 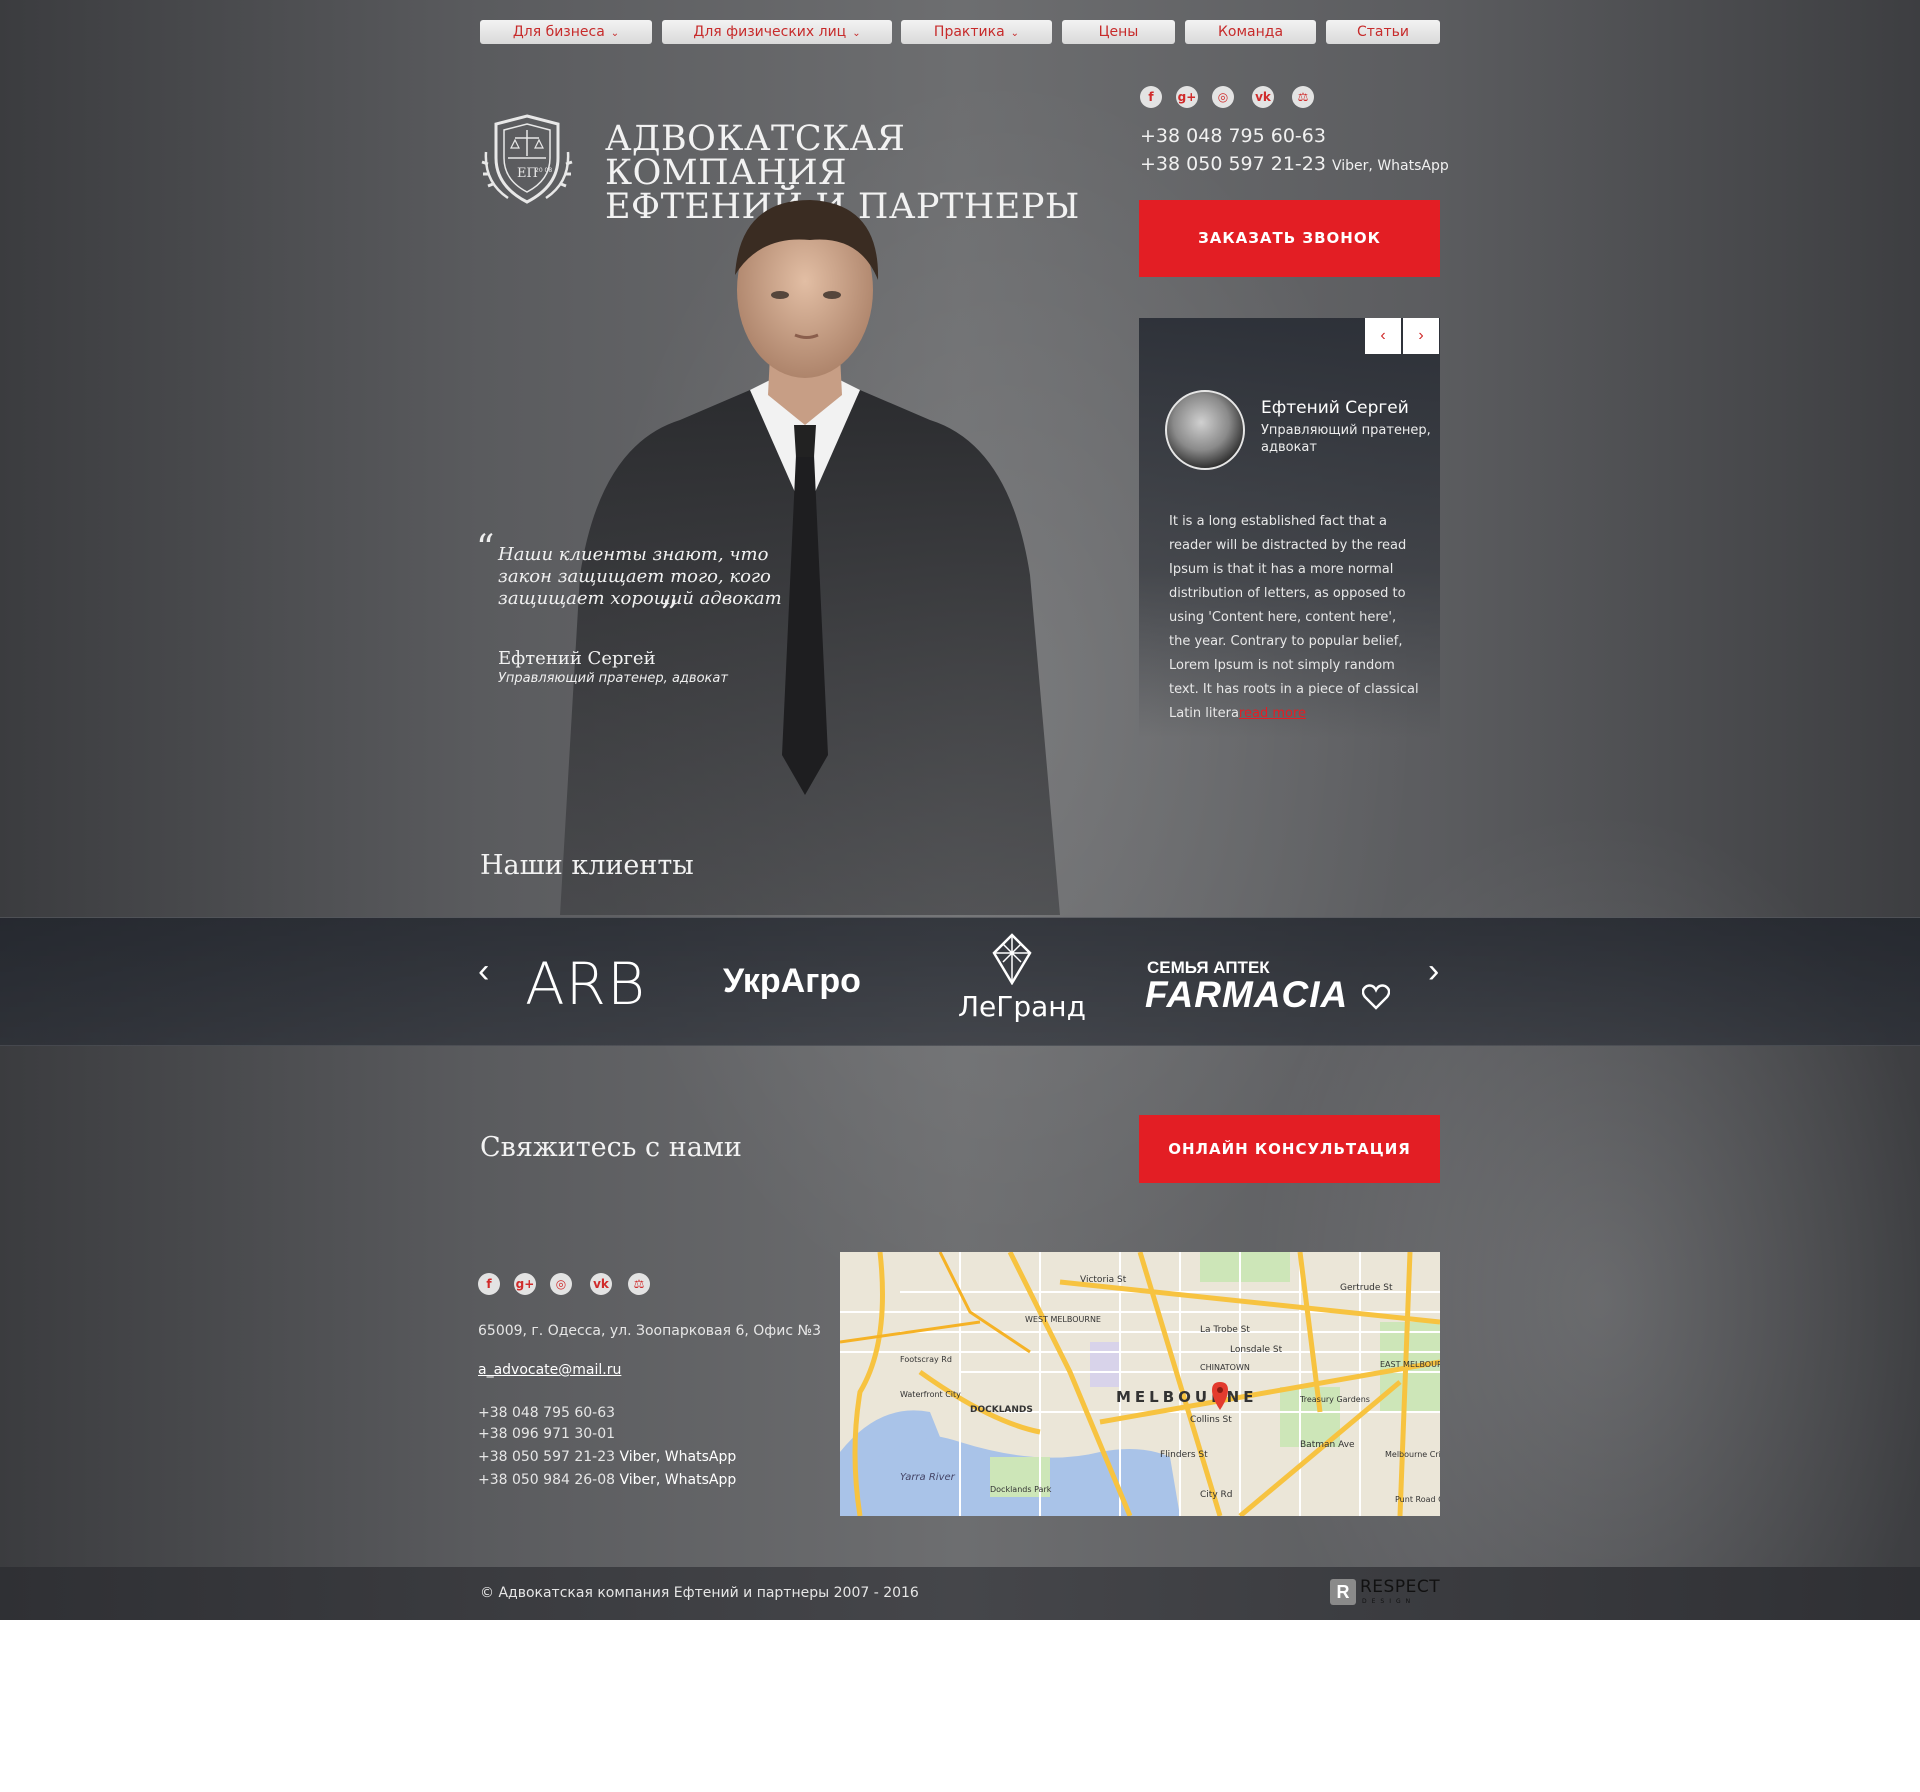 I want to click on contact-email: a_advocate@mail.ru, so click(x=549, y=1370).